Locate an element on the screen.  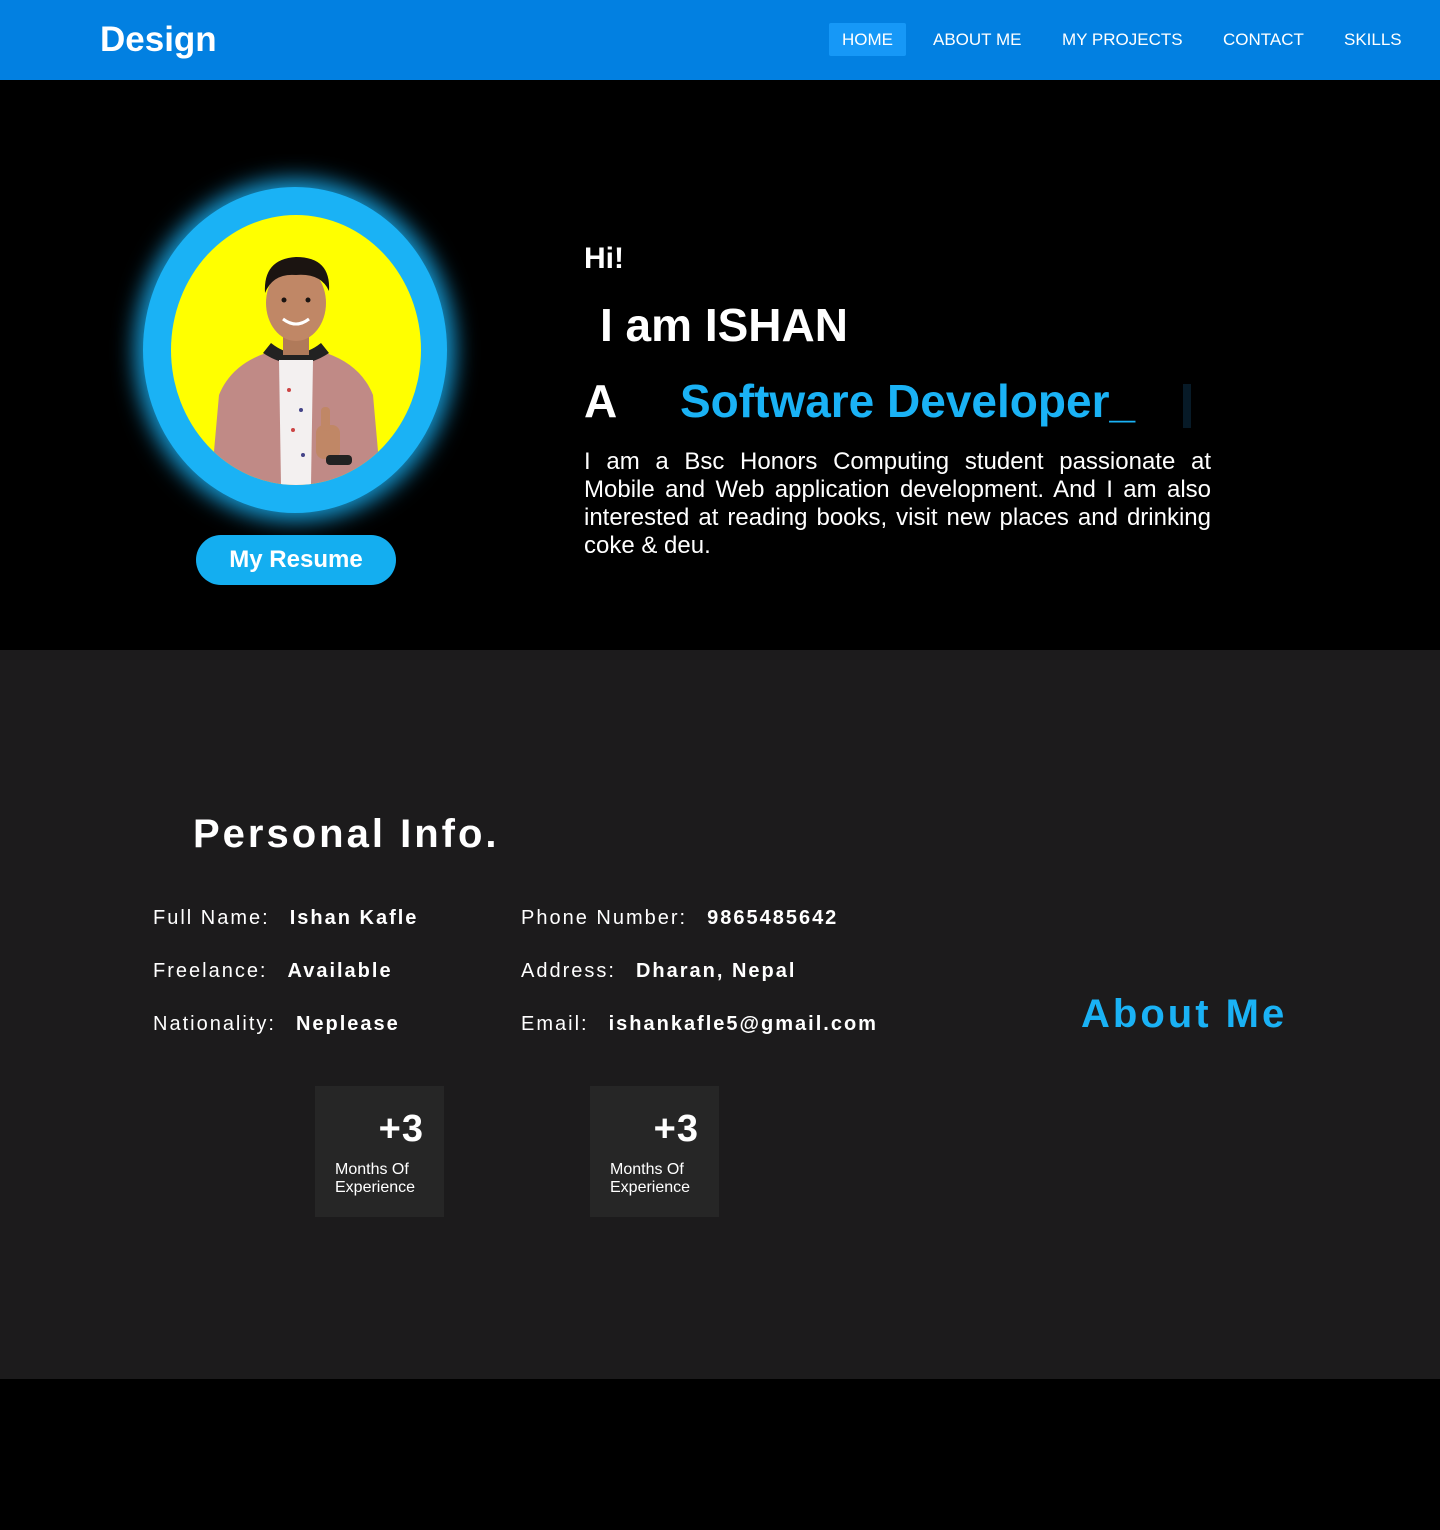
nav-skills: SKILLS is located at coordinates (1373, 39).